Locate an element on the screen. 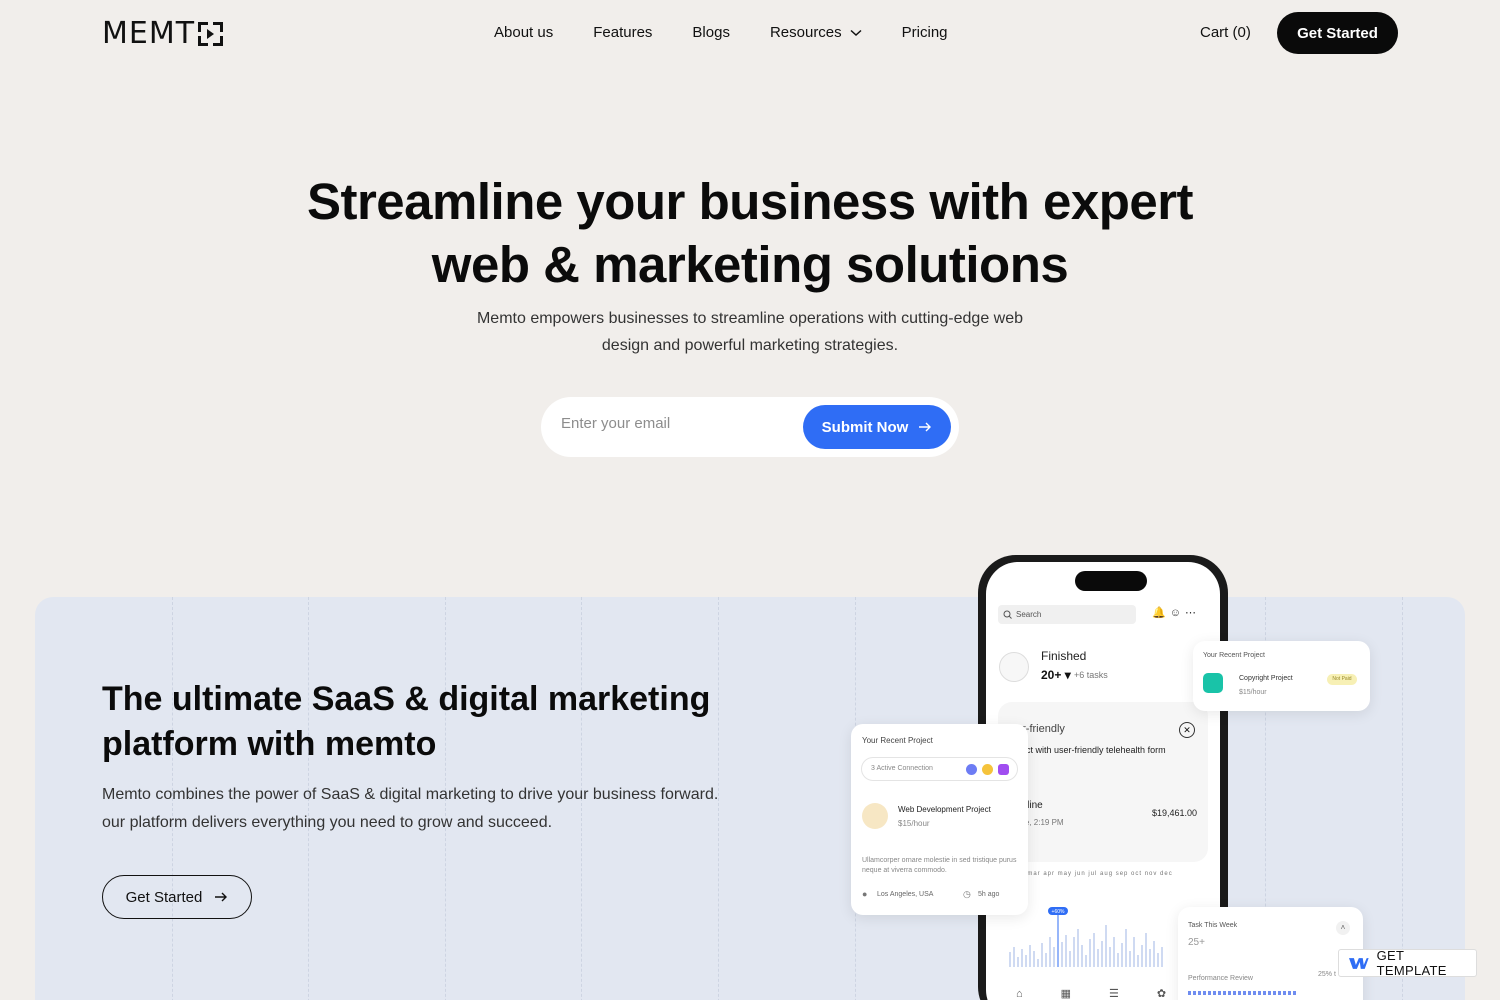  more-icon: ⋯ is located at coordinates (1192, 613).